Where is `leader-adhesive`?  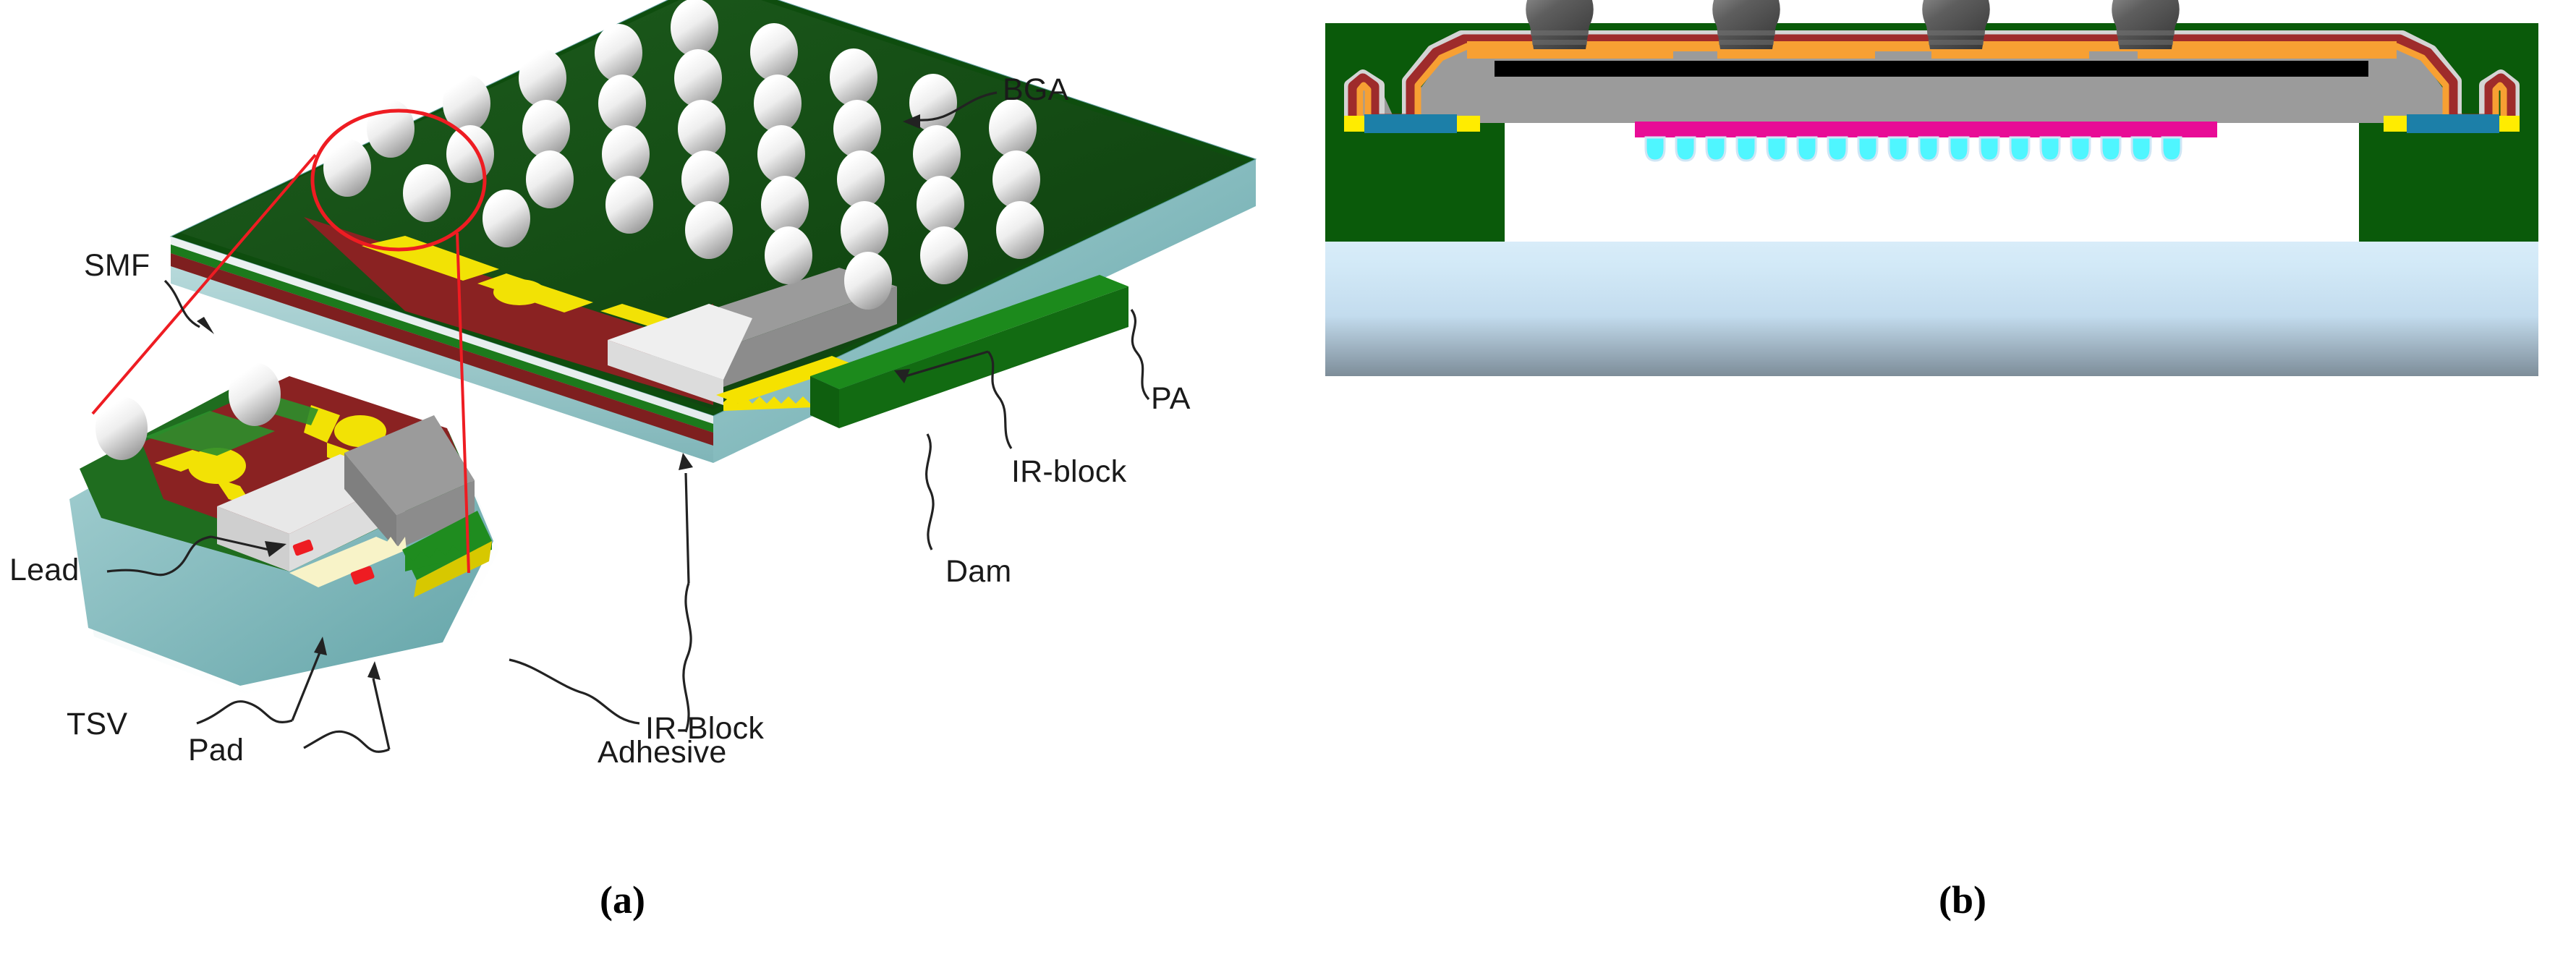 leader-adhesive is located at coordinates (687, 657).